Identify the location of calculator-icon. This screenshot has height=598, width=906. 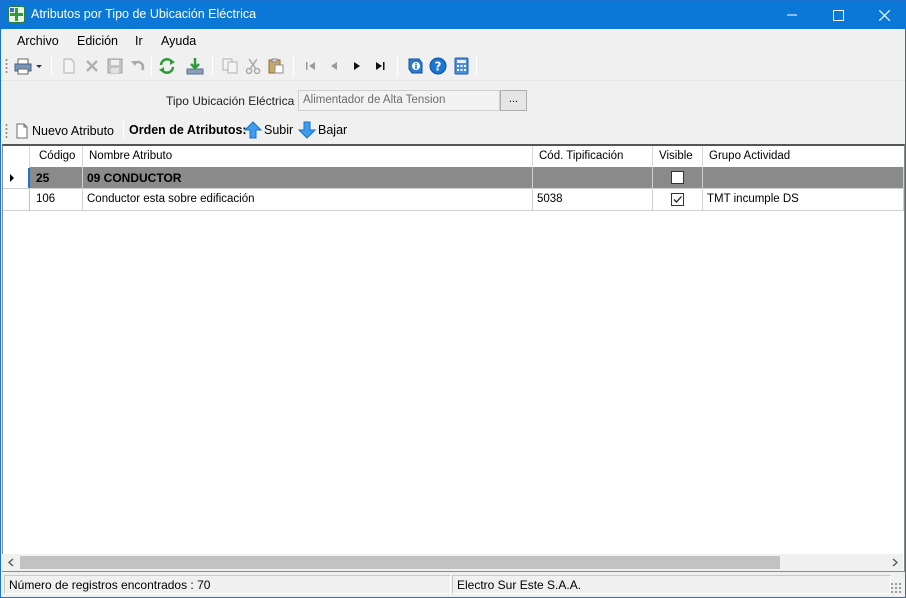
(461, 66).